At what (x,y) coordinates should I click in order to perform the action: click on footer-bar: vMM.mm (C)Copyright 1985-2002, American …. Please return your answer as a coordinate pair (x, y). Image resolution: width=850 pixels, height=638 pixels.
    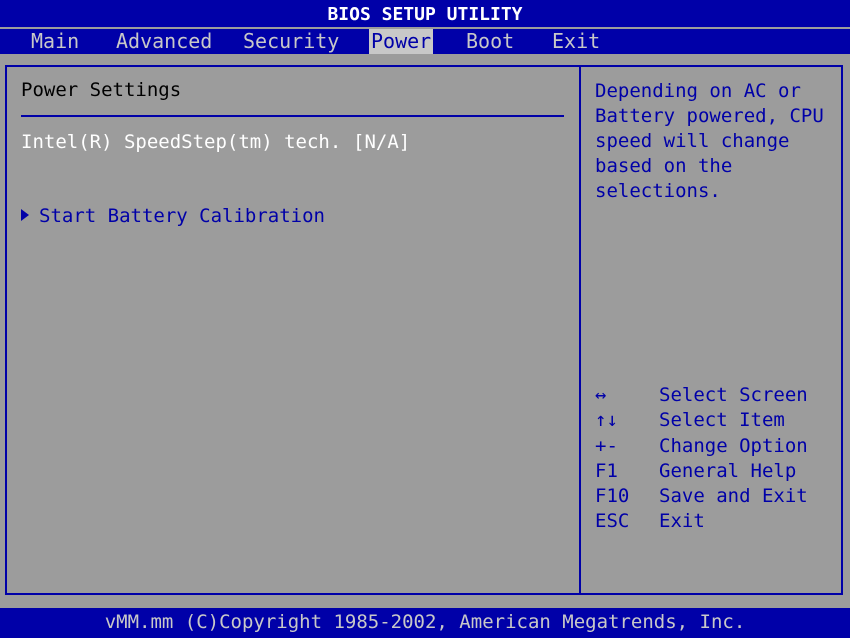
    Looking at the image, I should click on (425, 623).